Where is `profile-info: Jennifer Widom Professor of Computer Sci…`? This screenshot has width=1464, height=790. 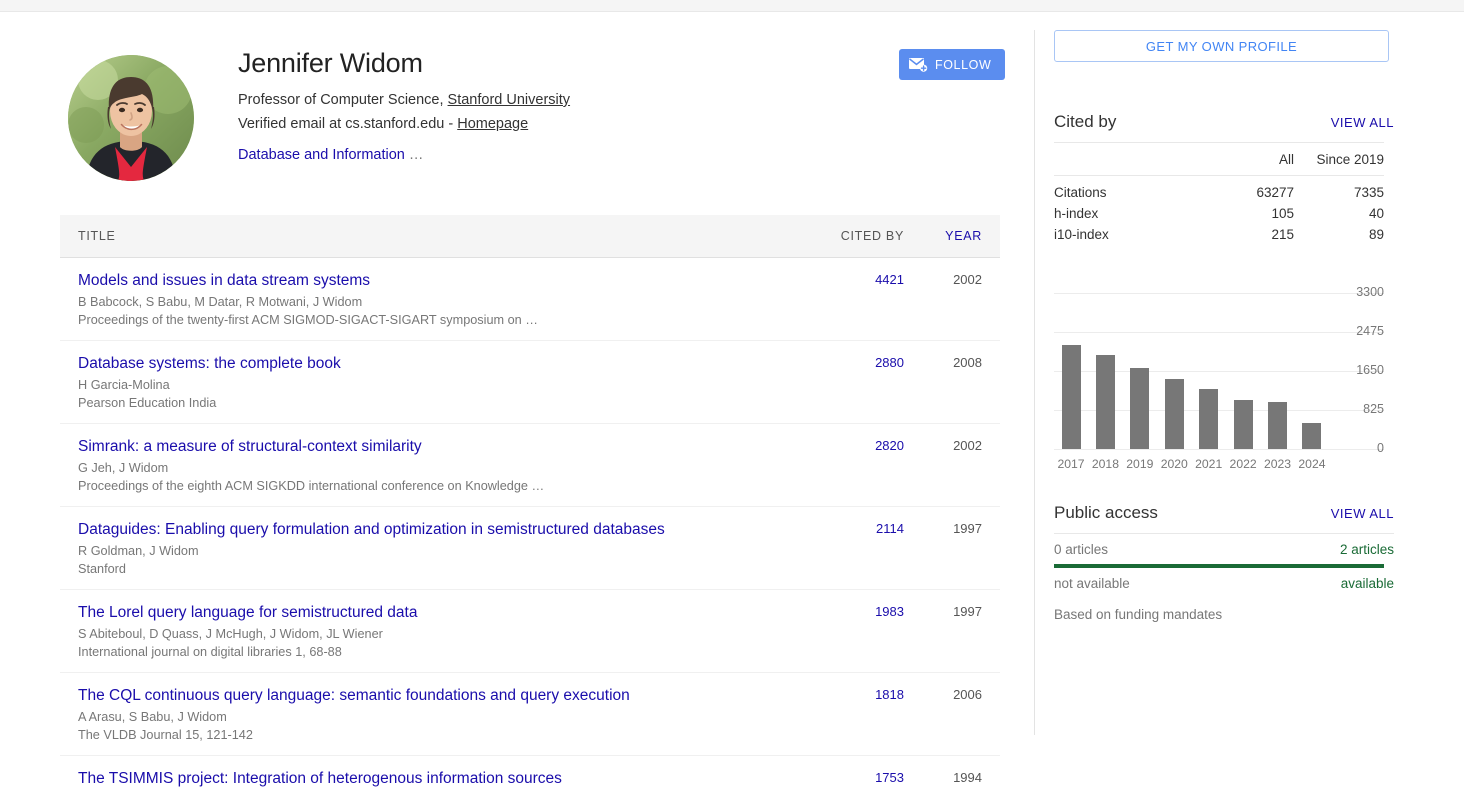 profile-info: Jennifer Widom Professor of Computer Sci… is located at coordinates (538, 105).